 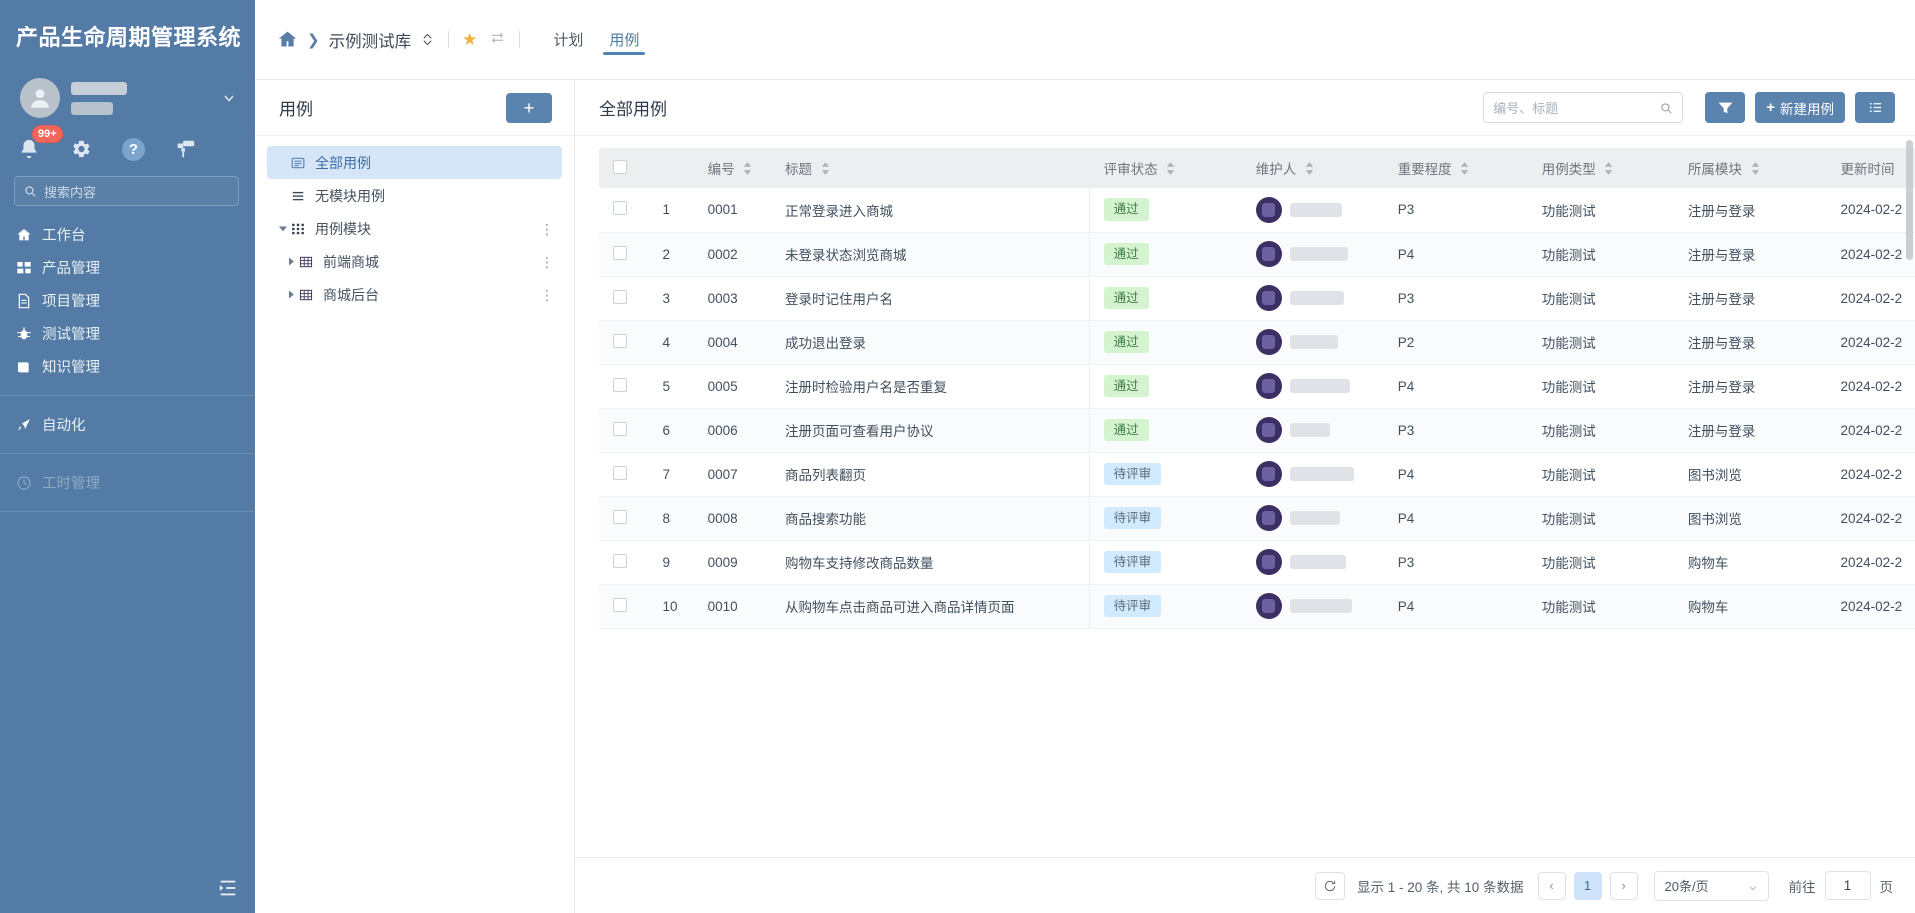 What do you see at coordinates (1257, 386) in the screenshot?
I see `table-row: 5 0005 注册时检验用户名是否重复 通过 P4 功能测试 注册与登录 2024-02-2` at bounding box center [1257, 386].